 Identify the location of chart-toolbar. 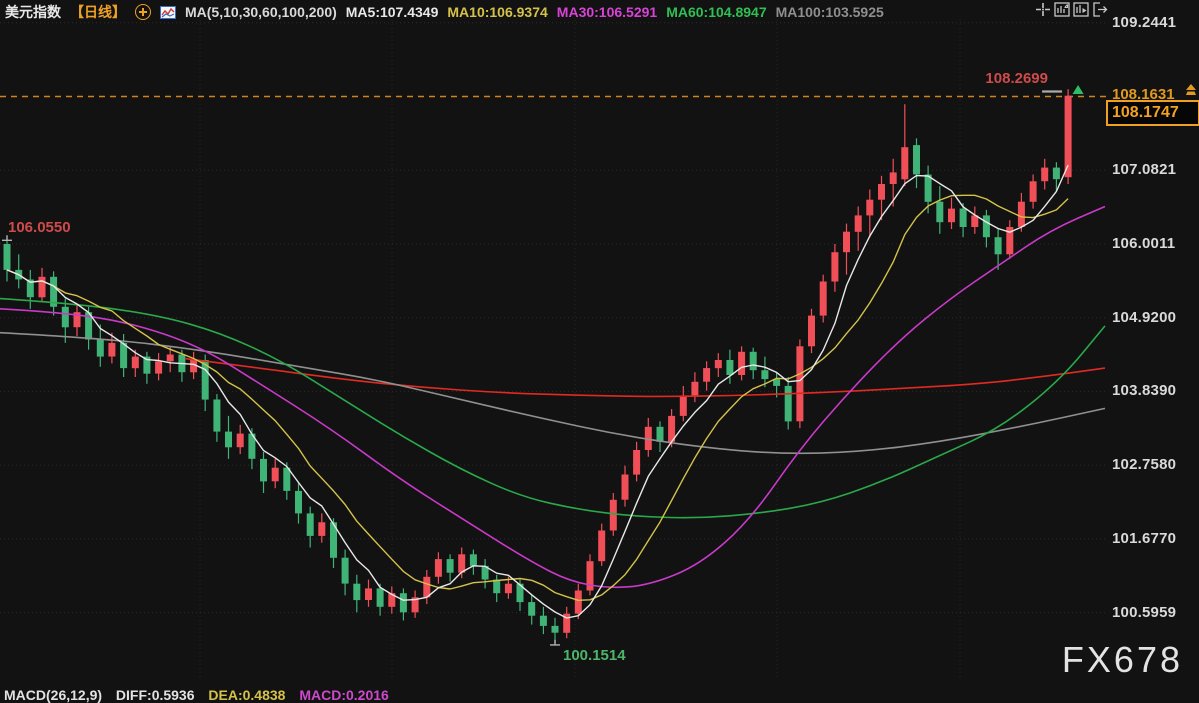
(1071, 9).